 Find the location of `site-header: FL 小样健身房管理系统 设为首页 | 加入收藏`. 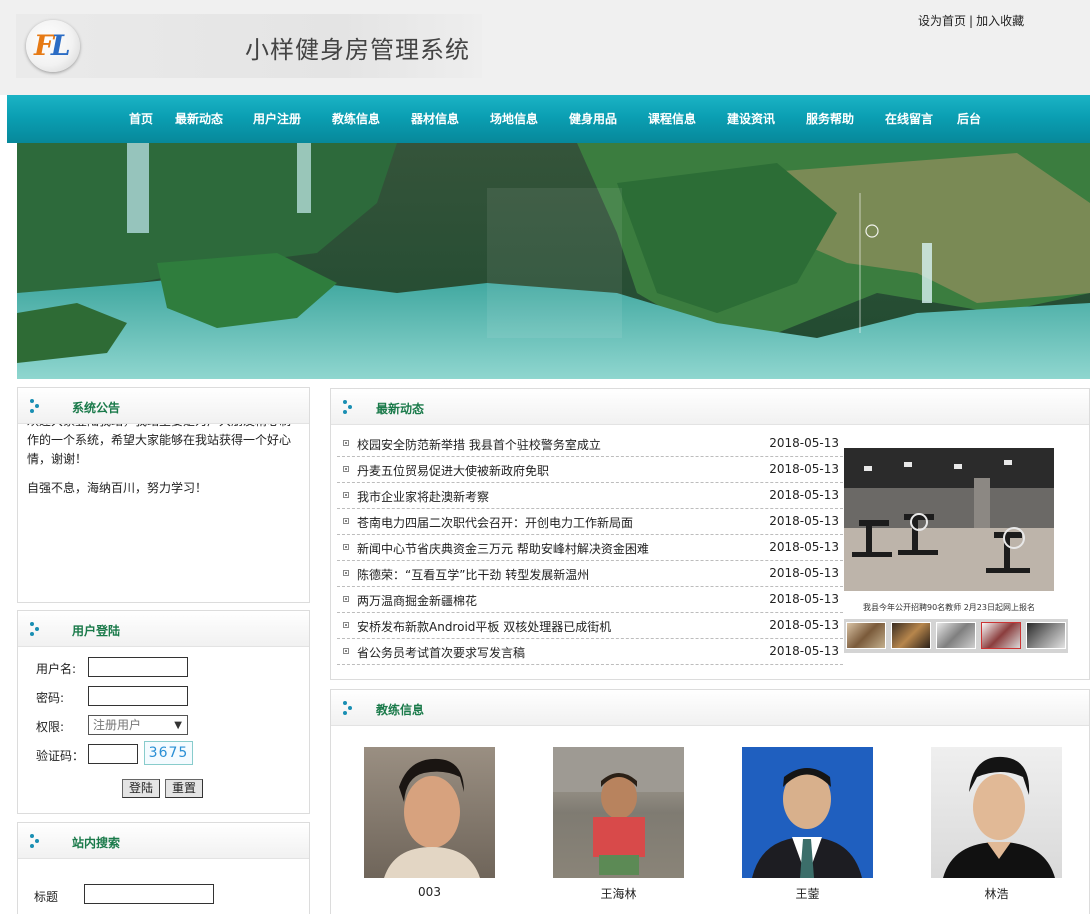

site-header: FL 小样健身房管理系统 设为首页 | 加入收藏 is located at coordinates (545, 47).